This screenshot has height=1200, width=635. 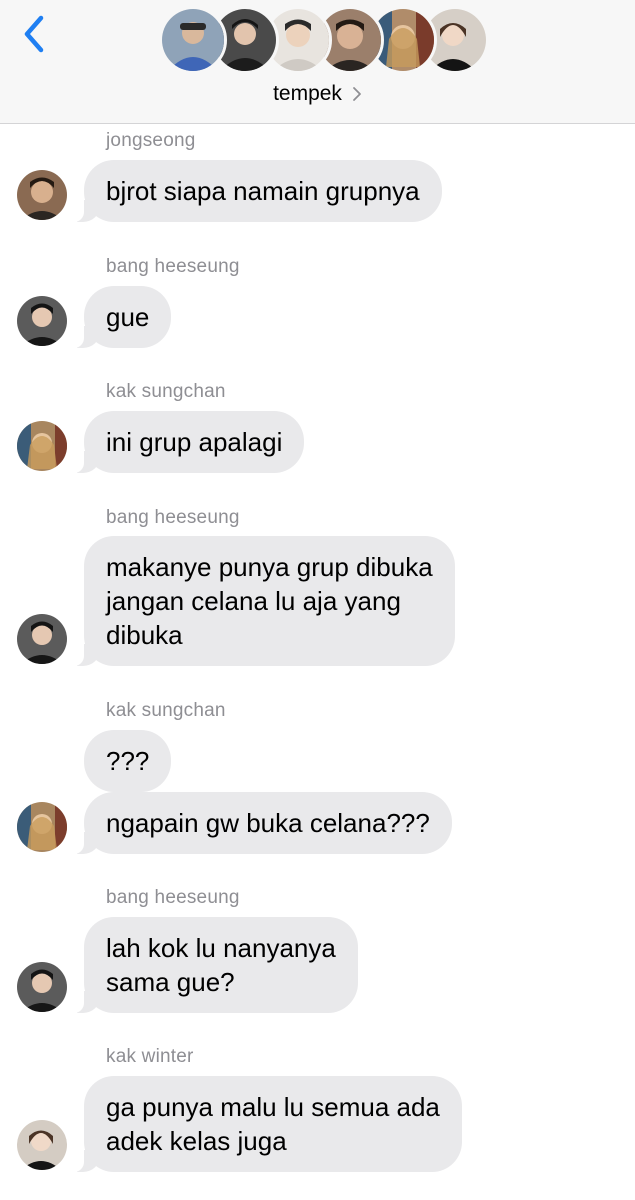 I want to click on message-text: ???, so click(x=128, y=761).